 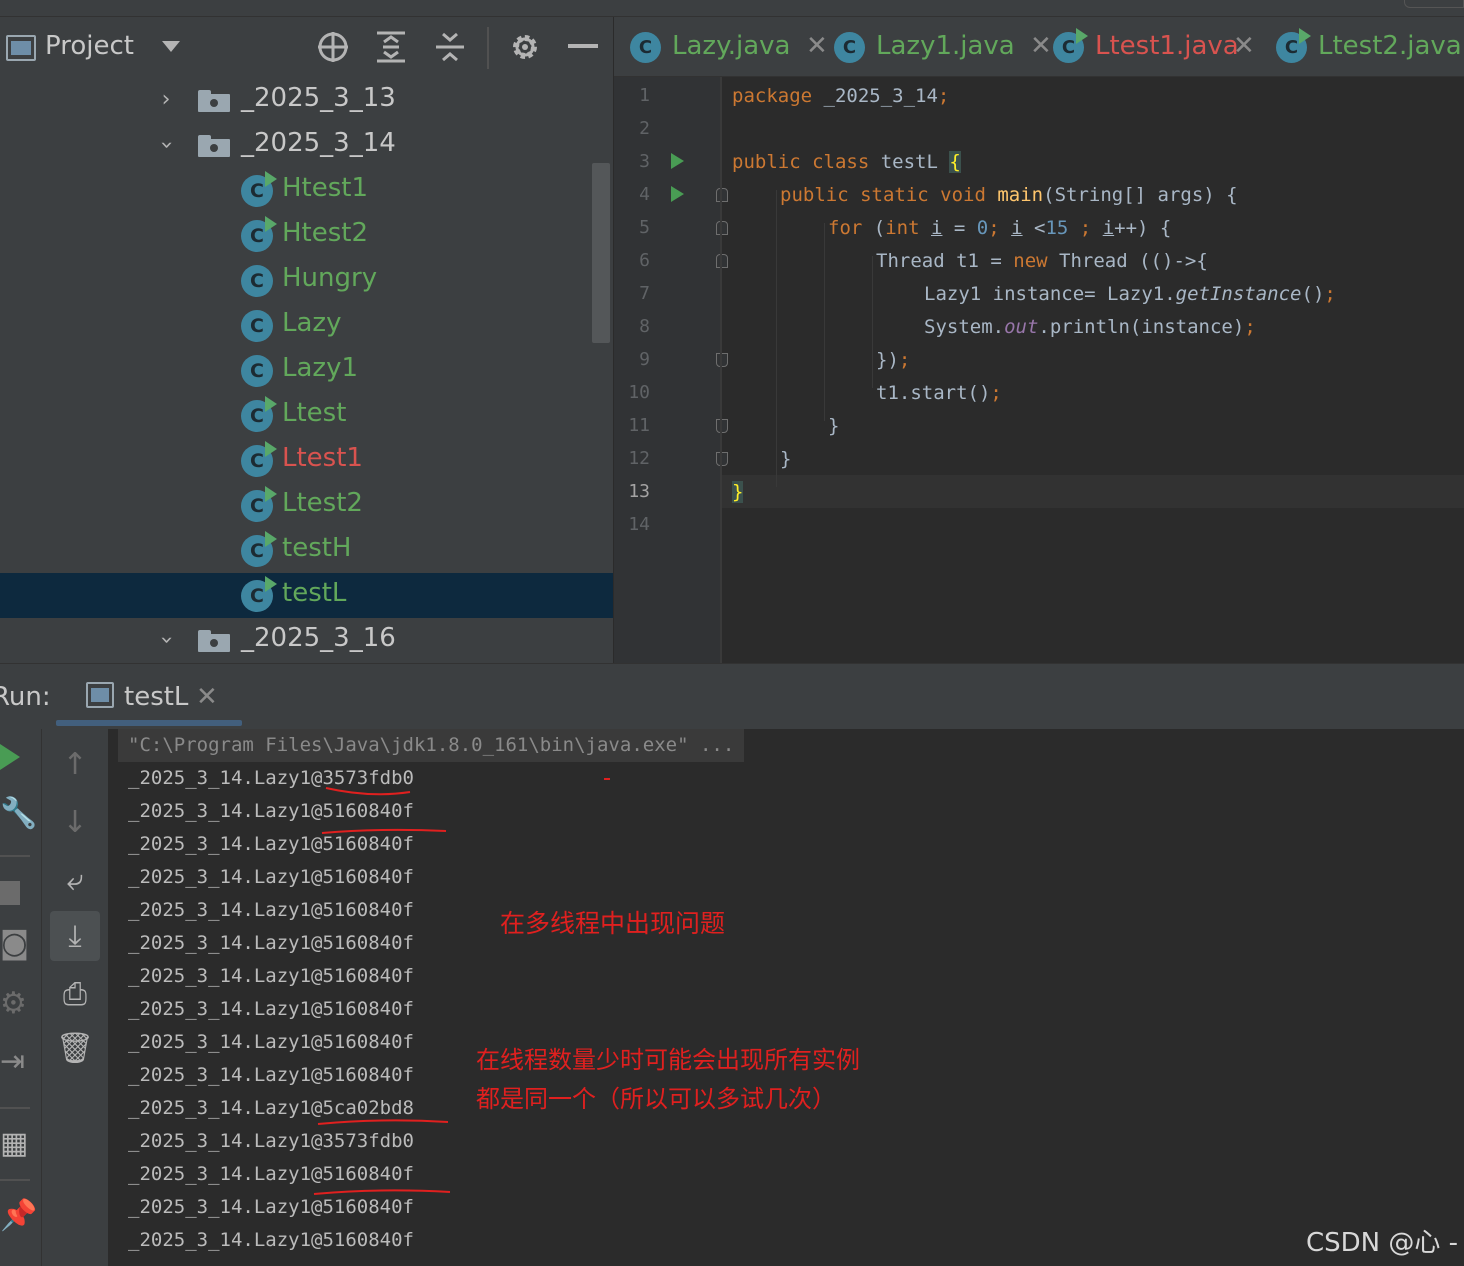 What do you see at coordinates (306, 280) in the screenshot?
I see `tree-class-row: C Hungry` at bounding box center [306, 280].